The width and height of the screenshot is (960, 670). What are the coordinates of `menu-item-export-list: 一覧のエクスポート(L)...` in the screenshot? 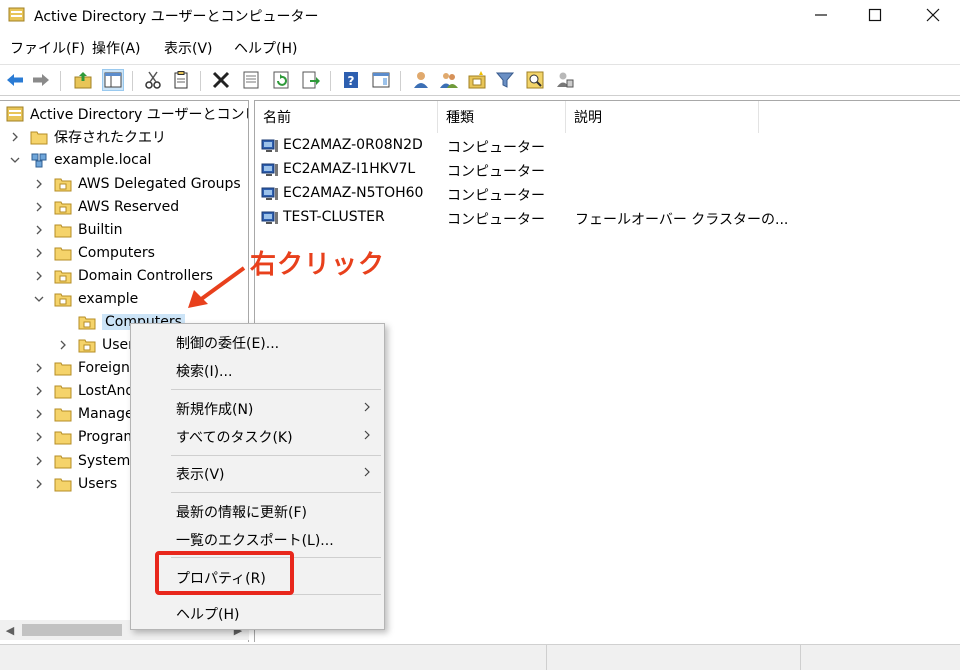 It's located at (257, 539).